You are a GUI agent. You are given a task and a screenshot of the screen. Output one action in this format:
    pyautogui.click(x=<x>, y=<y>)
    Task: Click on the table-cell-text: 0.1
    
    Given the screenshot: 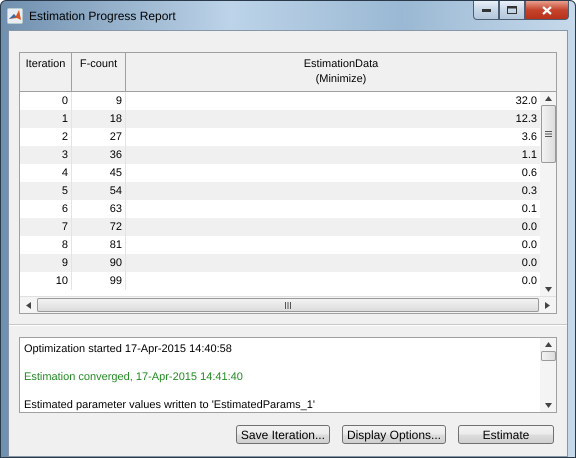 What is the action you would take?
    pyautogui.click(x=529, y=209)
    